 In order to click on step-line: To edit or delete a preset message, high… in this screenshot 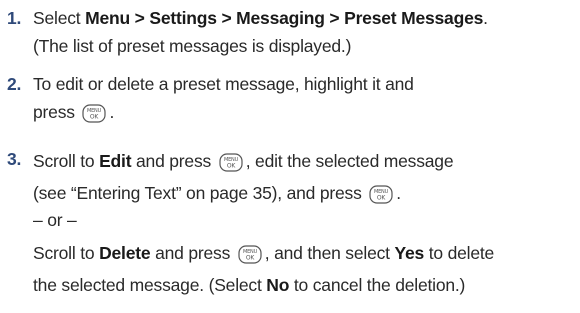, I will do `click(223, 84)`.